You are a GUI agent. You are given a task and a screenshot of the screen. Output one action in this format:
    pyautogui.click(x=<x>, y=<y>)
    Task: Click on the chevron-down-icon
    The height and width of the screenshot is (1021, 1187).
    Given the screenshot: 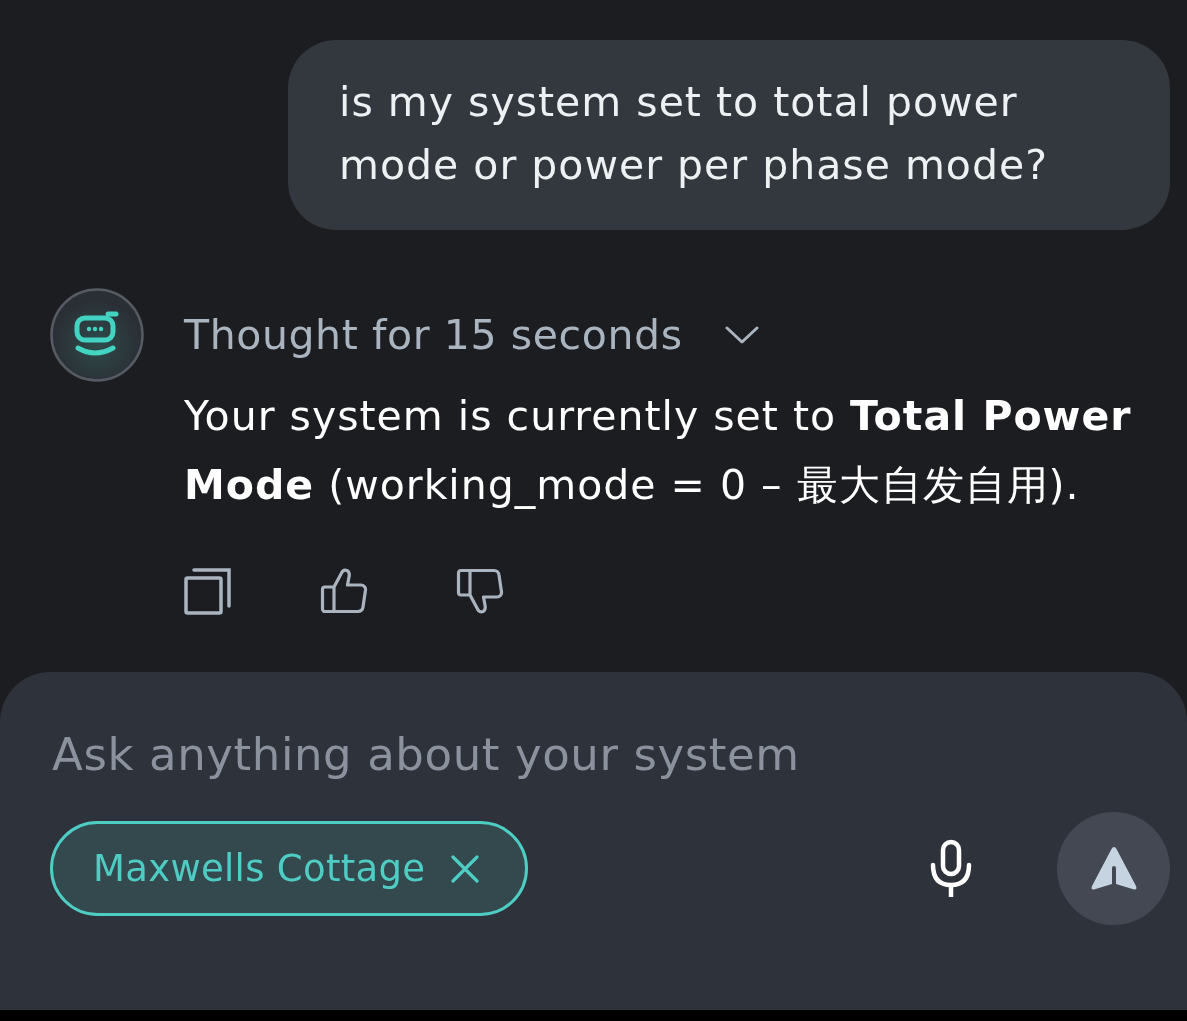 What is the action you would take?
    pyautogui.click(x=741, y=335)
    